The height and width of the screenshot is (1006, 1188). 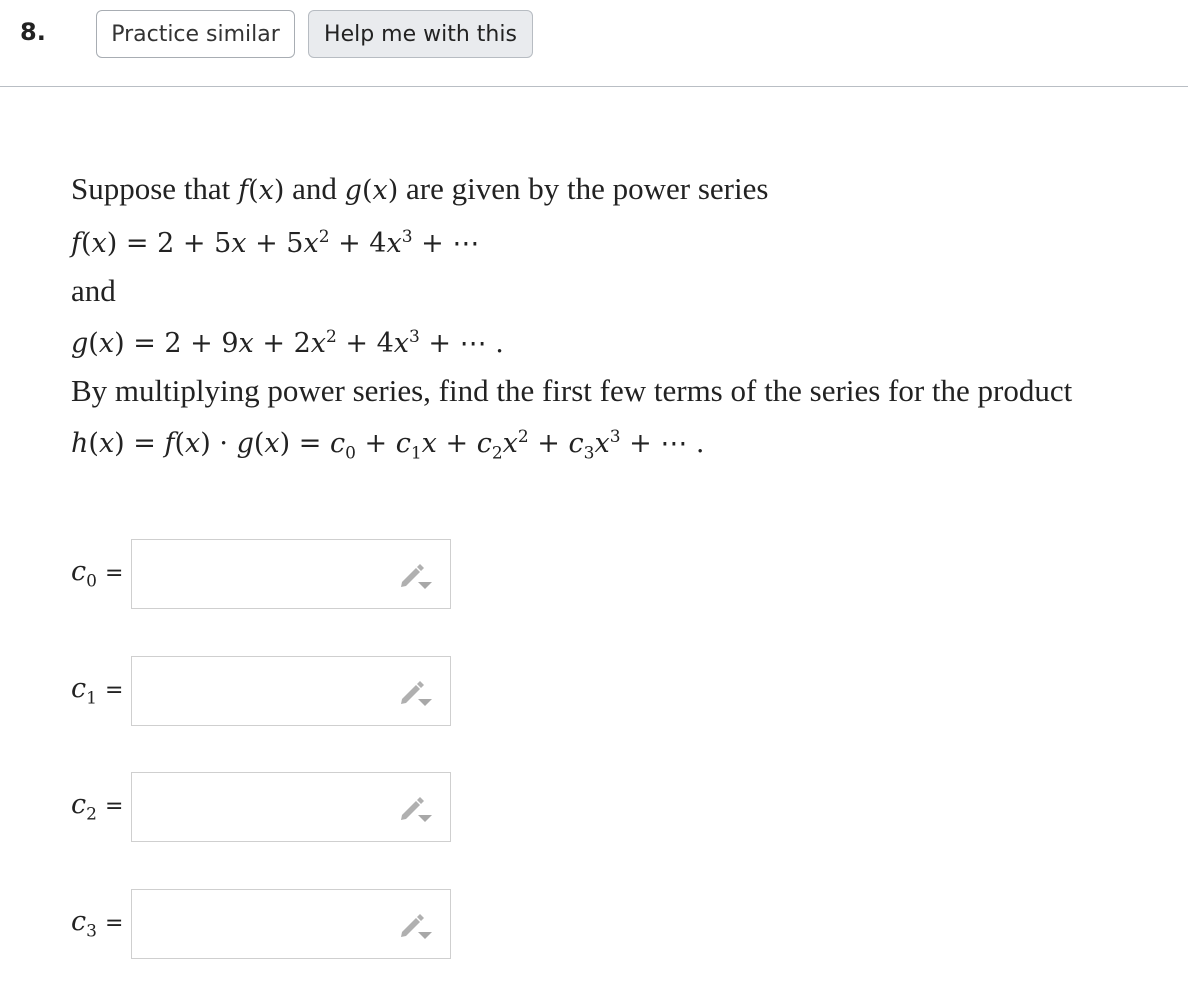 What do you see at coordinates (267, 574) in the screenshot?
I see `c0-field` at bounding box center [267, 574].